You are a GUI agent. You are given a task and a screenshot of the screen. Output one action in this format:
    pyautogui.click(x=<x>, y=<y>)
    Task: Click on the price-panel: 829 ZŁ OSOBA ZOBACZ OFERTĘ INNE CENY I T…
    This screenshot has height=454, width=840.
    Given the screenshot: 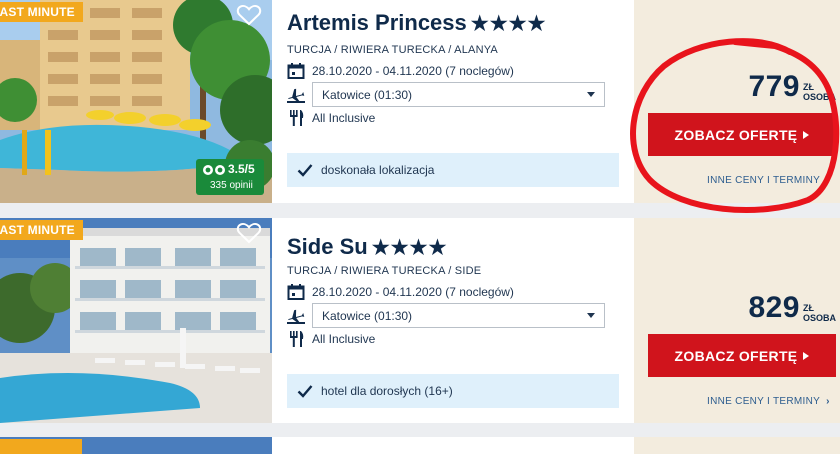 What is the action you would take?
    pyautogui.click(x=737, y=320)
    